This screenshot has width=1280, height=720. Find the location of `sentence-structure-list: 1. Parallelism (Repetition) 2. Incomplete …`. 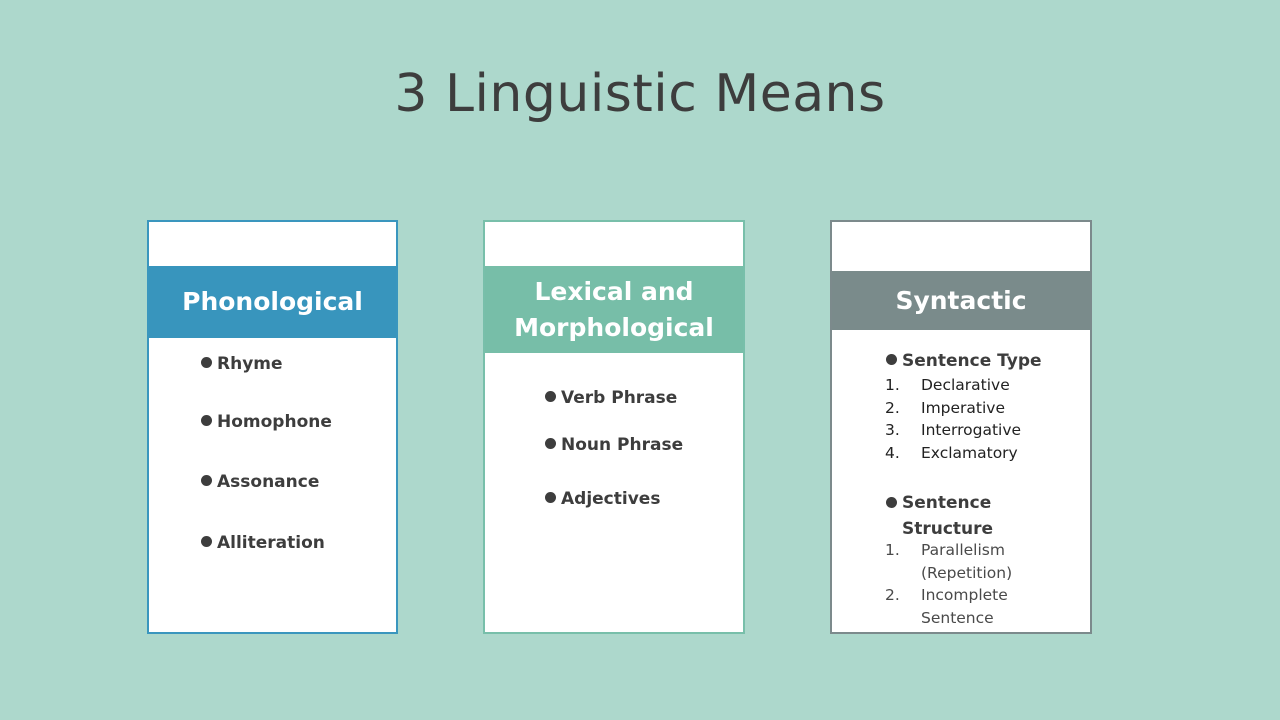

sentence-structure-list: 1. Parallelism (Repetition) 2. Incomplete … is located at coordinates (970, 584).